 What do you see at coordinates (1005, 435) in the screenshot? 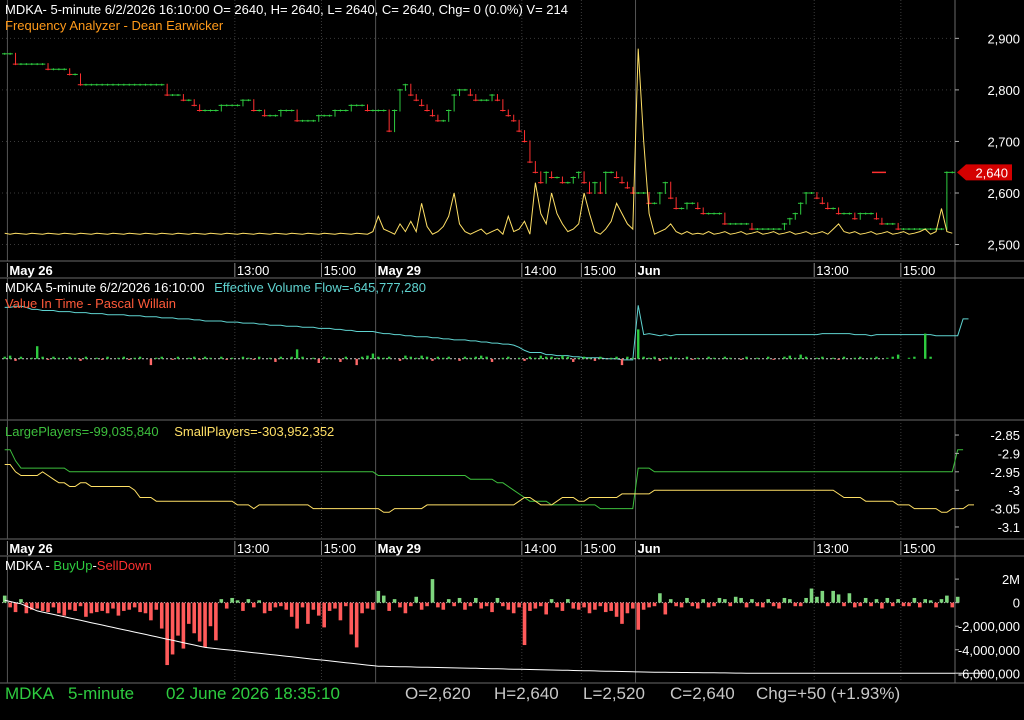
I see `players-tick-label: -2.85` at bounding box center [1005, 435].